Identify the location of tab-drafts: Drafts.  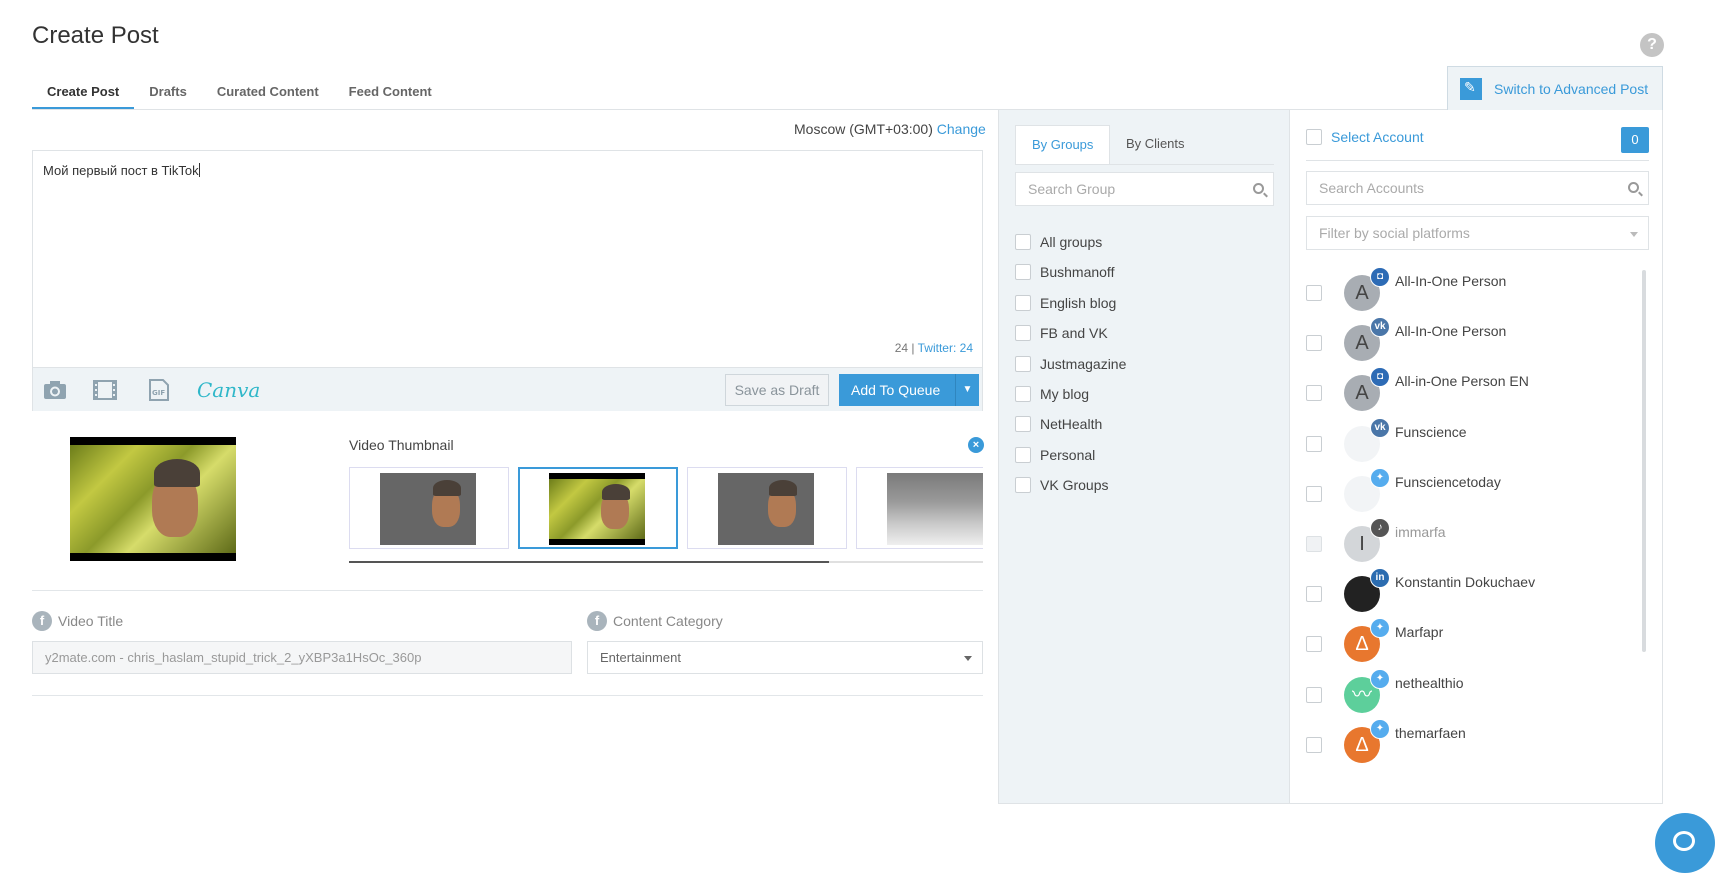
(168, 95).